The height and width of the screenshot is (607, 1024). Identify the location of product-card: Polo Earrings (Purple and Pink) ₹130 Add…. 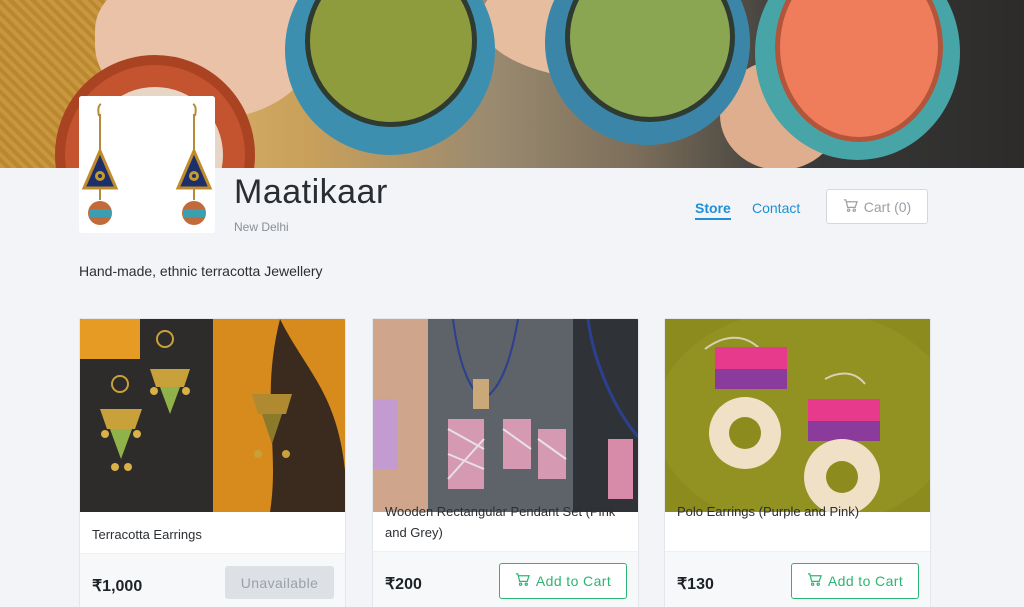
(797, 462).